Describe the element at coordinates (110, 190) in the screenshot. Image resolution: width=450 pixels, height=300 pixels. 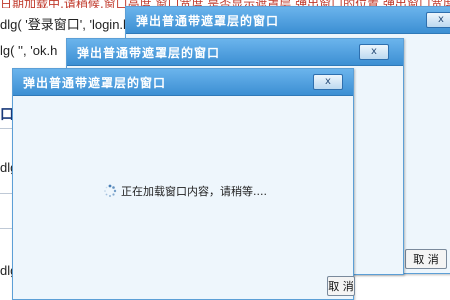
I see `loading-spinner-icon` at that location.